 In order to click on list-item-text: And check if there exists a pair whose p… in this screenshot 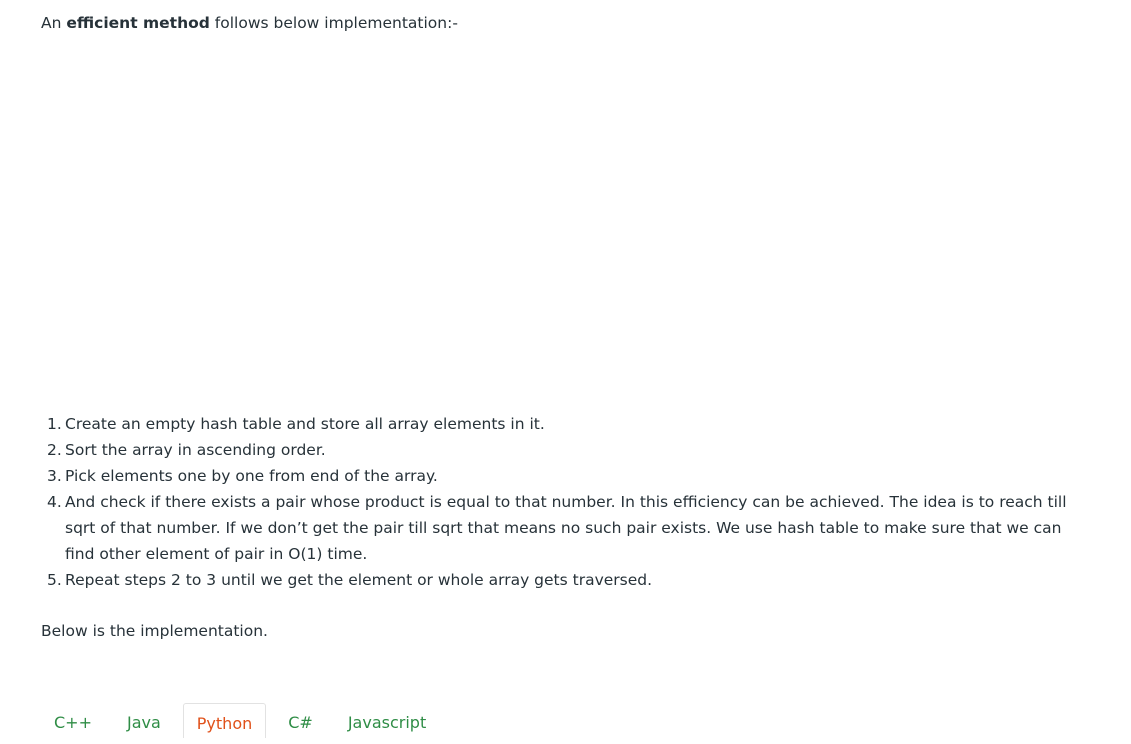, I will do `click(566, 528)`.